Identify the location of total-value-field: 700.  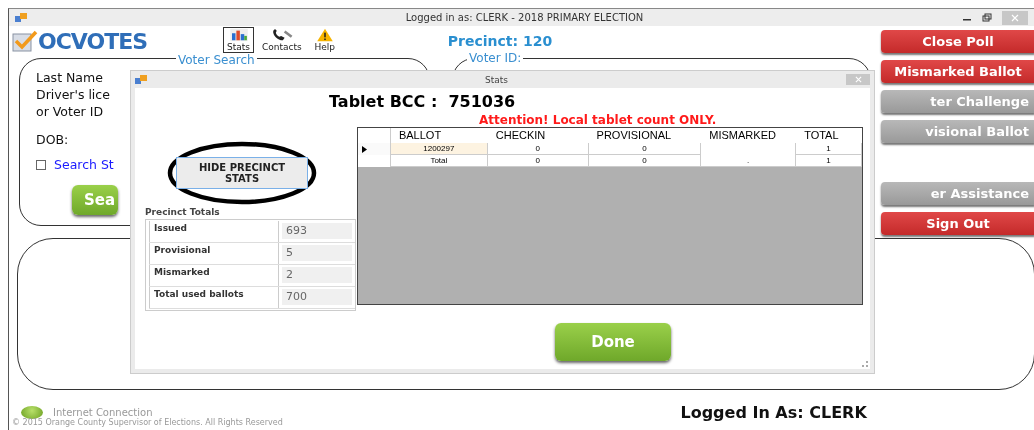
(317, 297).